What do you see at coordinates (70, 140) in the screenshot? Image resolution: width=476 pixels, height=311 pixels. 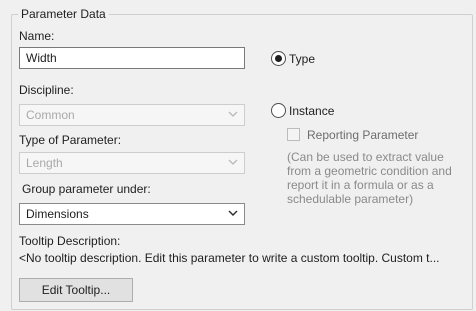 I see `type-of-parameter-label: Type of Parameter:` at bounding box center [70, 140].